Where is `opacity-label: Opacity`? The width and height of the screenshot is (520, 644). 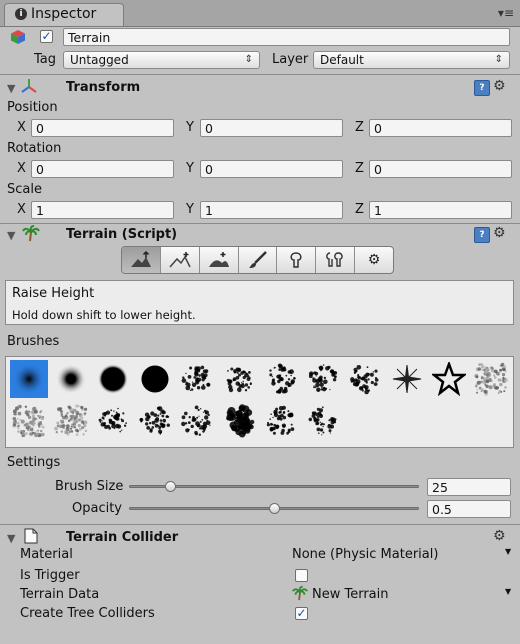
opacity-label: Opacity is located at coordinates (97, 508).